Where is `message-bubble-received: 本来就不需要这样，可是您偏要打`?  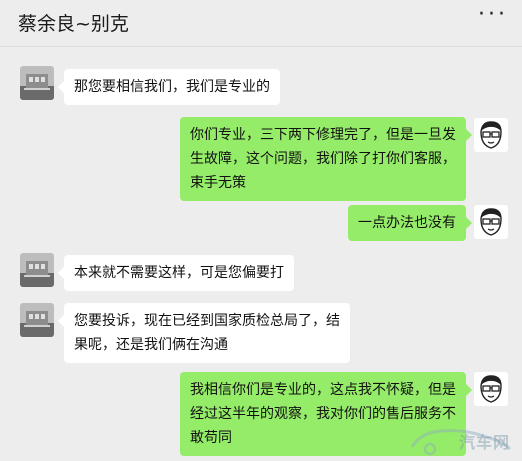 message-bubble-received: 本来就不需要这样，可是您偏要打 is located at coordinates (176, 273).